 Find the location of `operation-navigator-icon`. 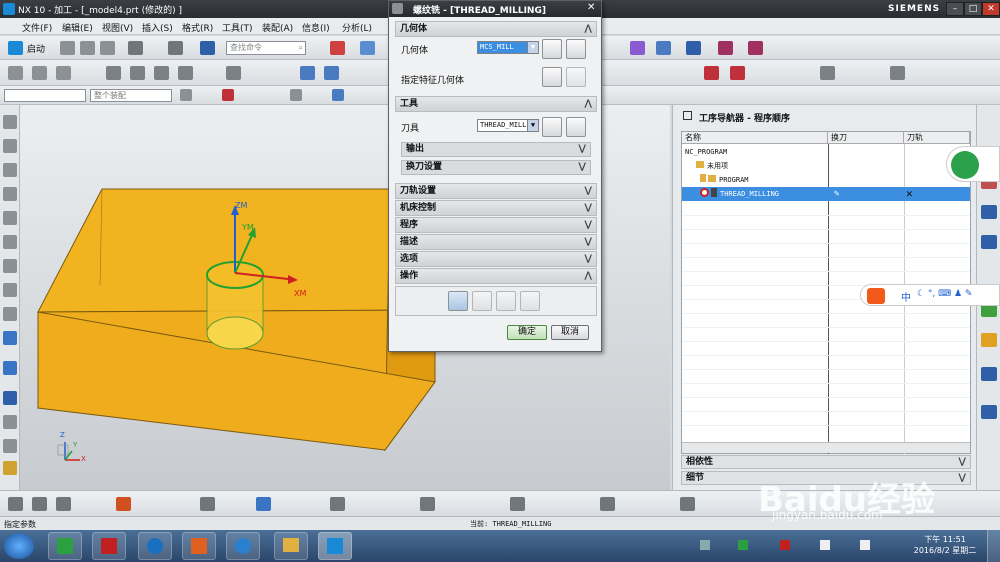

operation-navigator-icon is located at coordinates (989, 242).